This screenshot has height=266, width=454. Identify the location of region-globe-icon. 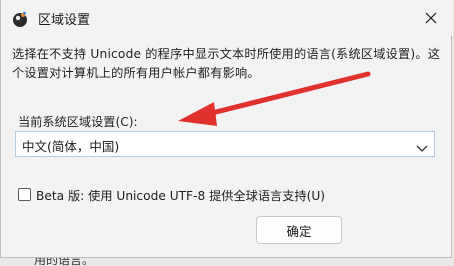
(20, 19).